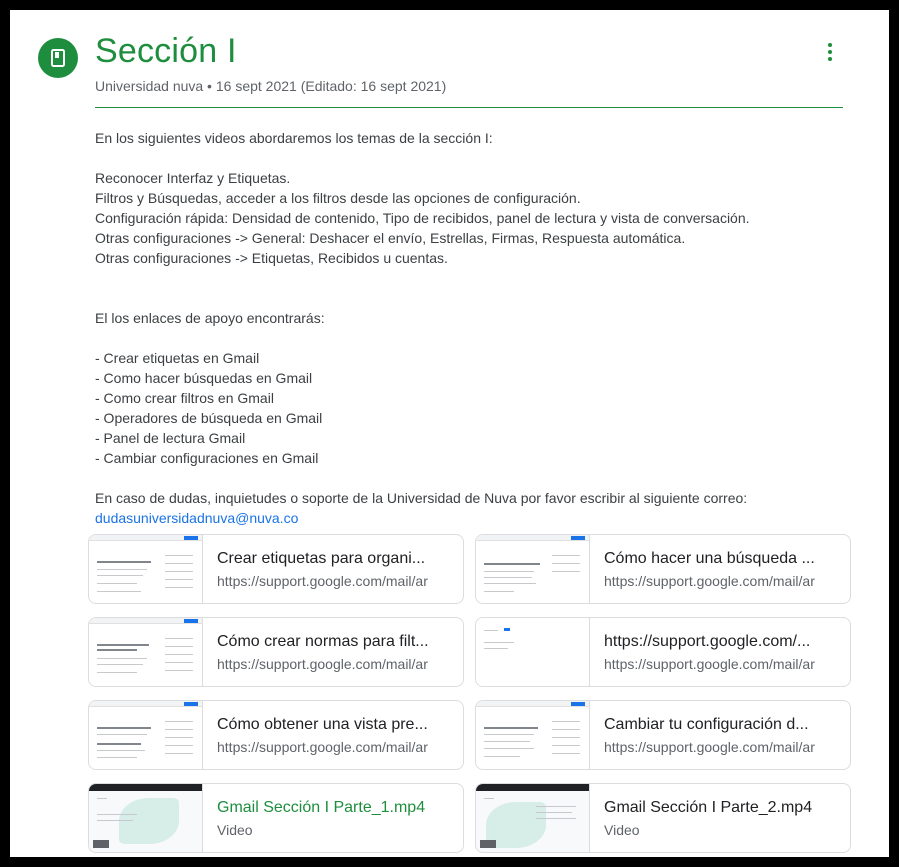 The image size is (899, 867). What do you see at coordinates (204, 378) in the screenshot?
I see `support-link-item: - Como hacer búsquedas en Gmail` at bounding box center [204, 378].